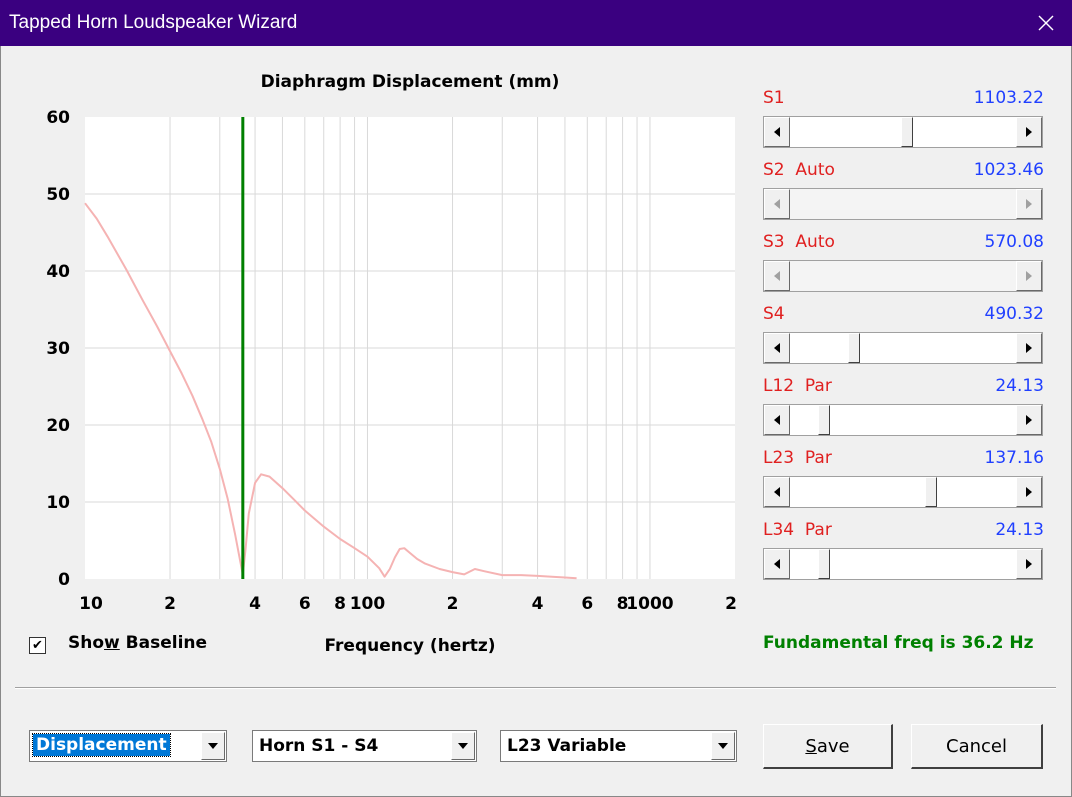 This screenshot has height=797, width=1072. What do you see at coordinates (774, 314) in the screenshot?
I see `slider-label: S4` at bounding box center [774, 314].